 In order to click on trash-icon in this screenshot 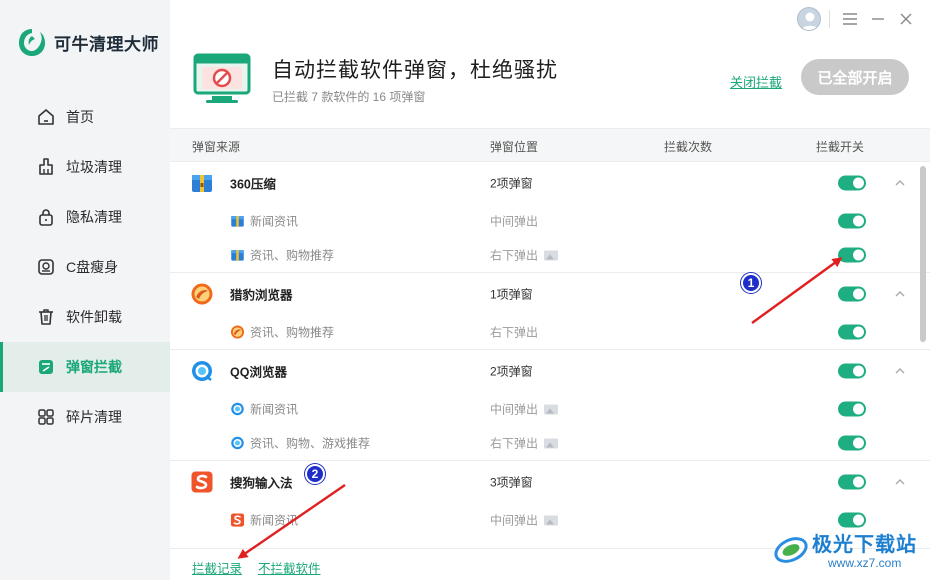, I will do `click(46, 317)`.